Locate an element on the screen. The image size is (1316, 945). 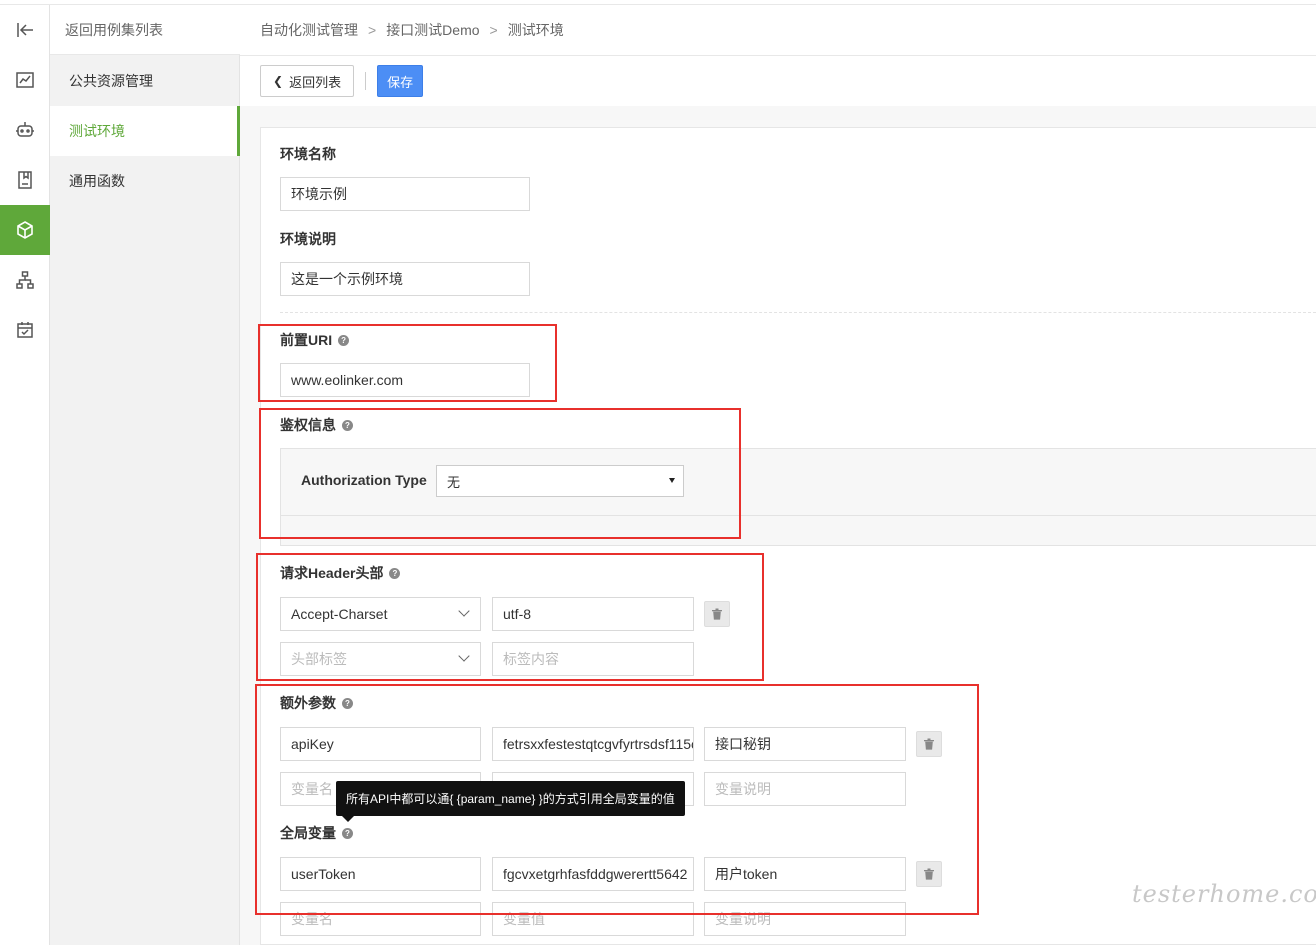
env-name-label: 环境名称 is located at coordinates (308, 154).